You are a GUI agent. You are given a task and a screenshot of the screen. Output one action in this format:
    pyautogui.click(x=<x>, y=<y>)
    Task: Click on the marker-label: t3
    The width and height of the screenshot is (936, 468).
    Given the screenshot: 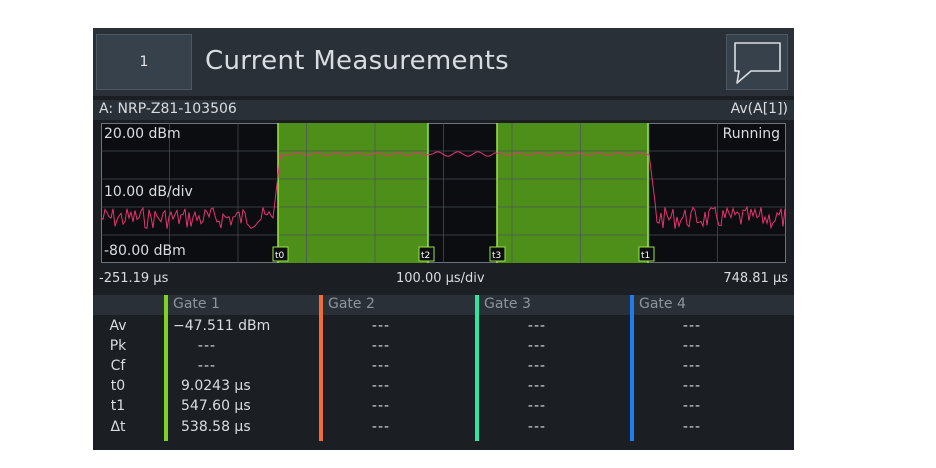 What is the action you would take?
    pyautogui.click(x=496, y=256)
    